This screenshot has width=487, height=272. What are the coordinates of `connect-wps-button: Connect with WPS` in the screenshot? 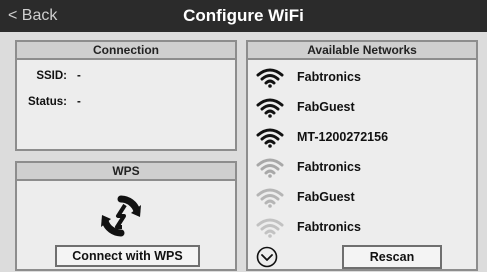 It's located at (127, 256).